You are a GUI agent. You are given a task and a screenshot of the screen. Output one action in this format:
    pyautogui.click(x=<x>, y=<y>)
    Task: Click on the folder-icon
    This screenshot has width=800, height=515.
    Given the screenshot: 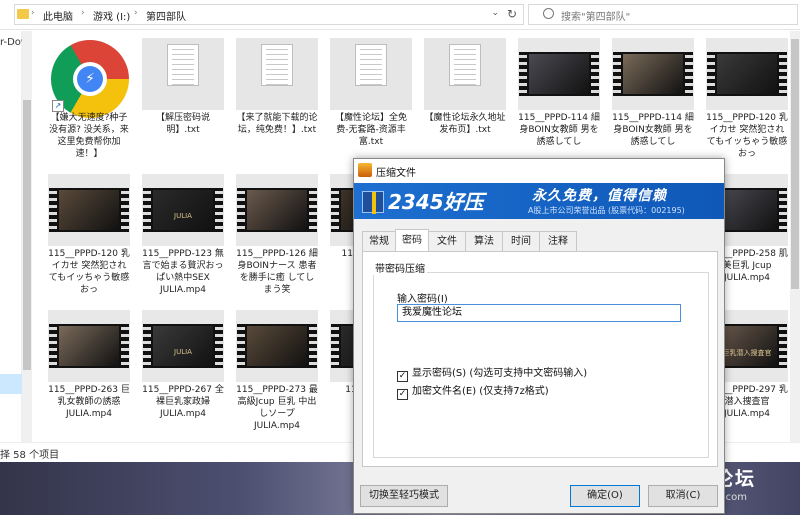 What is the action you would take?
    pyautogui.click(x=23, y=14)
    